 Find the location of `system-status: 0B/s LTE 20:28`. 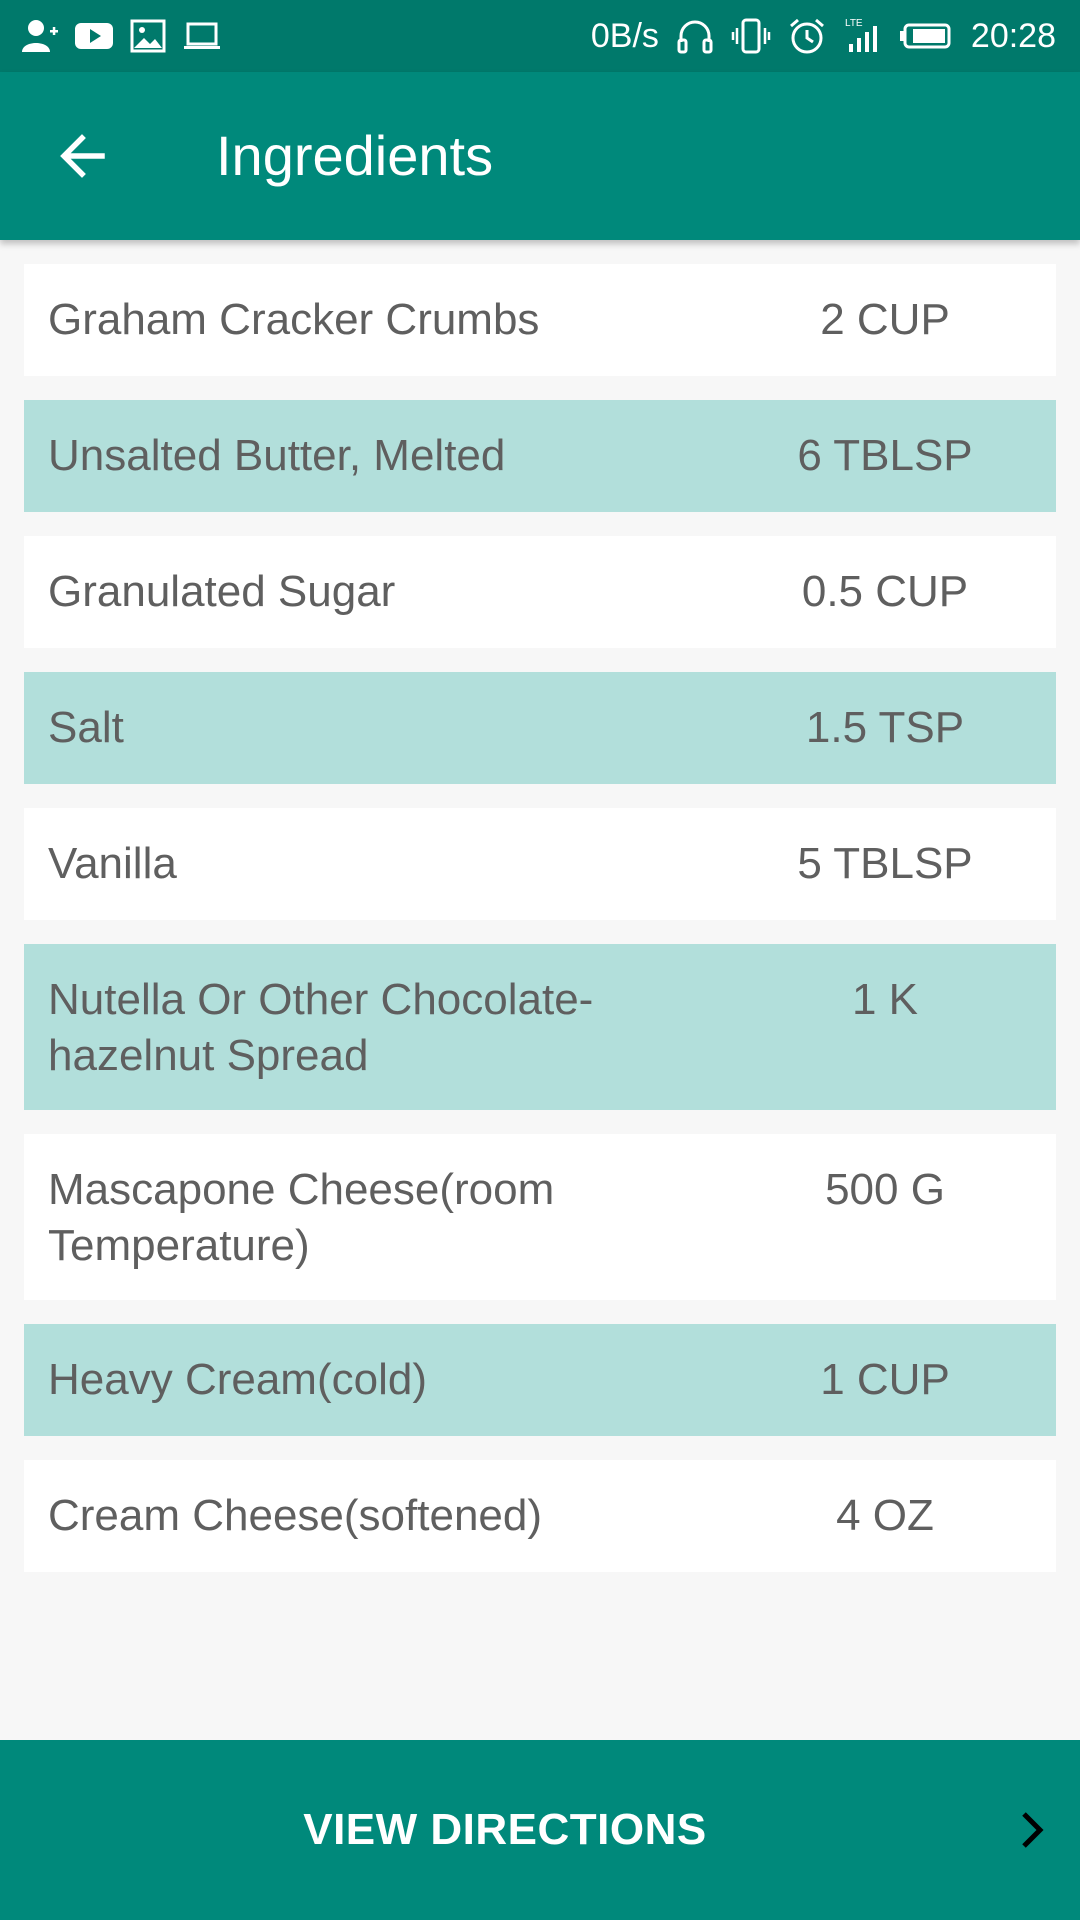

system-status: 0B/s LTE 20:28 is located at coordinates (823, 36).